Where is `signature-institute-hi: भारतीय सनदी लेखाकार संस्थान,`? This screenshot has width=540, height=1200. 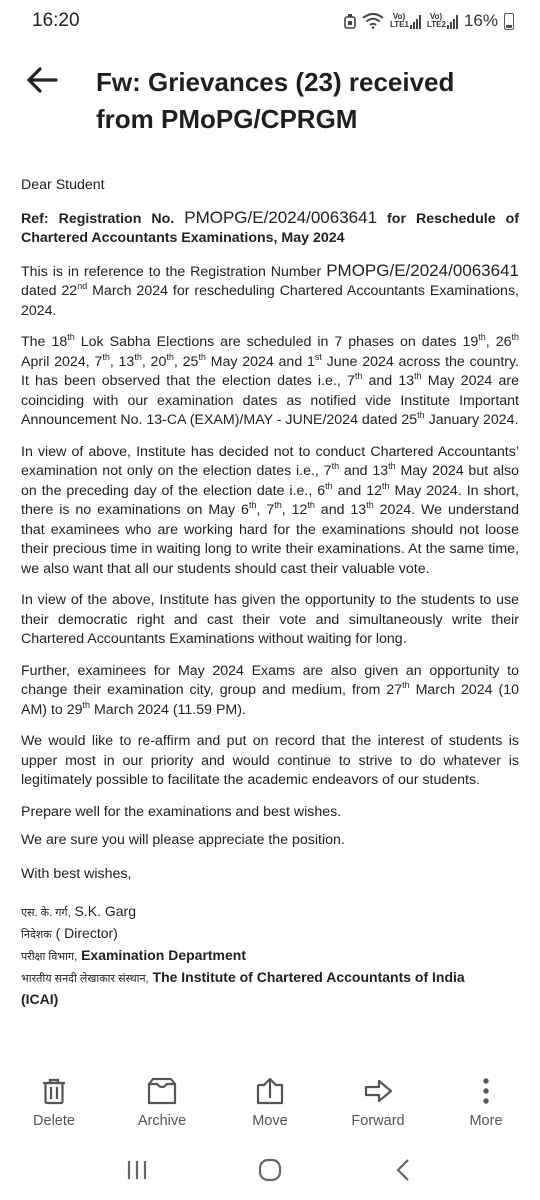 signature-institute-hi: भारतीय सनदी लेखाकार संस्थान, is located at coordinates (85, 979).